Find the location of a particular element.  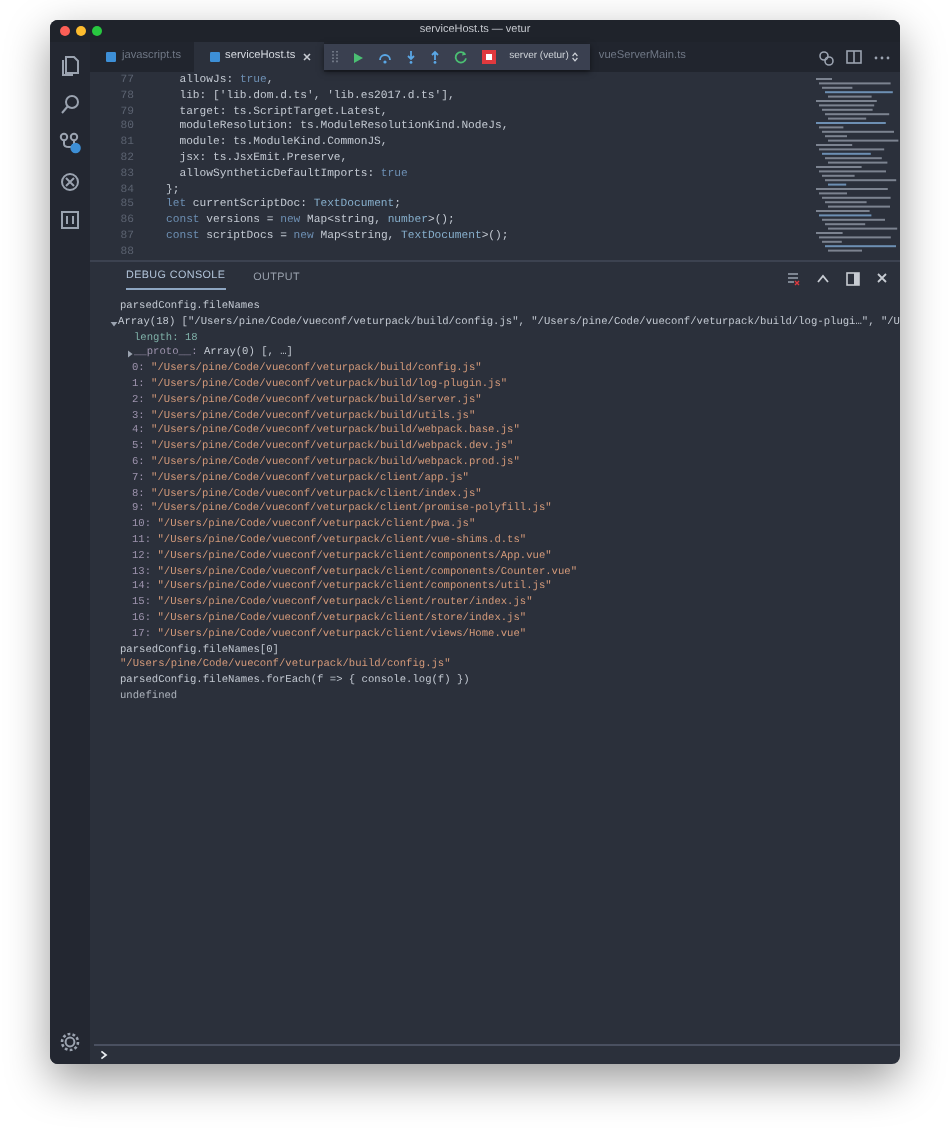

chevron-up-icon is located at coordinates (823, 278).